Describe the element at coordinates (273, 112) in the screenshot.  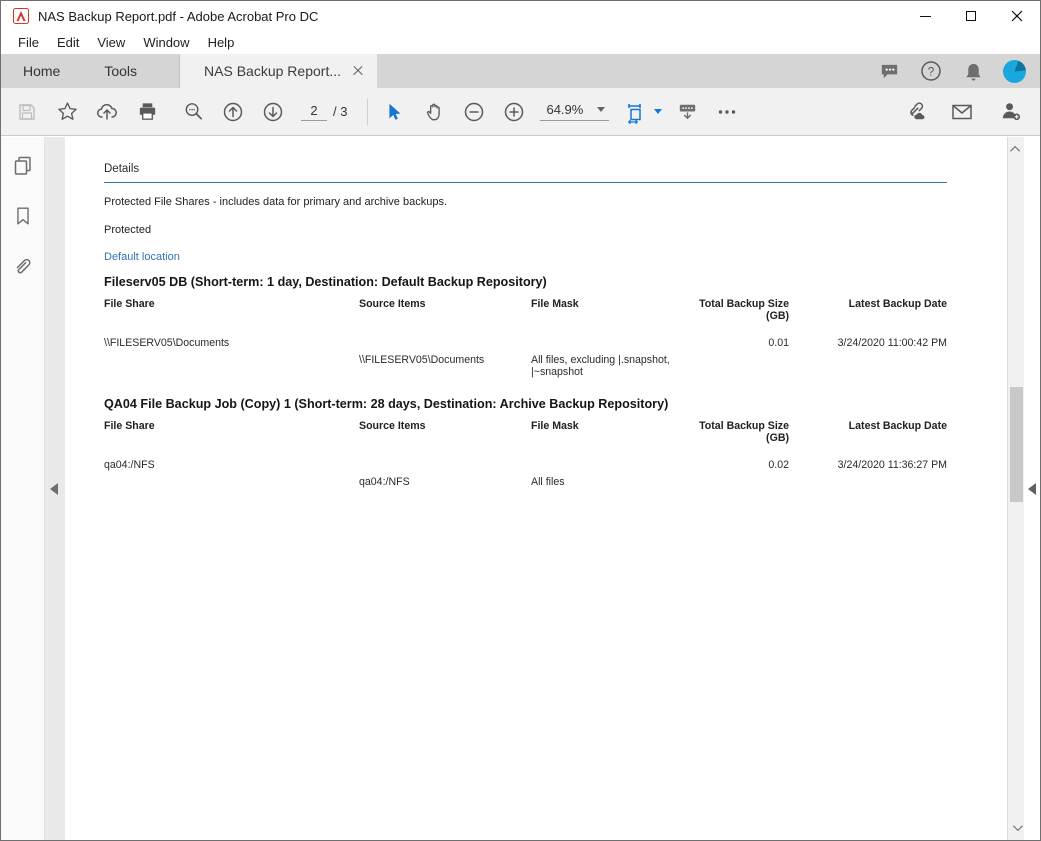
I see `next-page-button` at that location.